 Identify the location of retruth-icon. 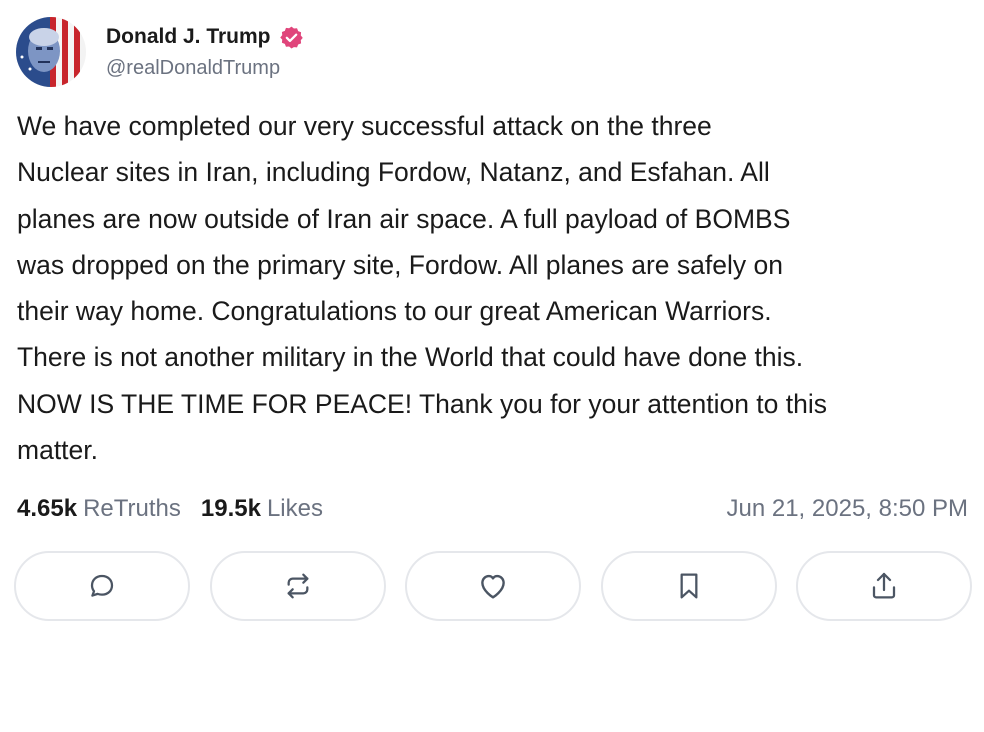
(297, 586).